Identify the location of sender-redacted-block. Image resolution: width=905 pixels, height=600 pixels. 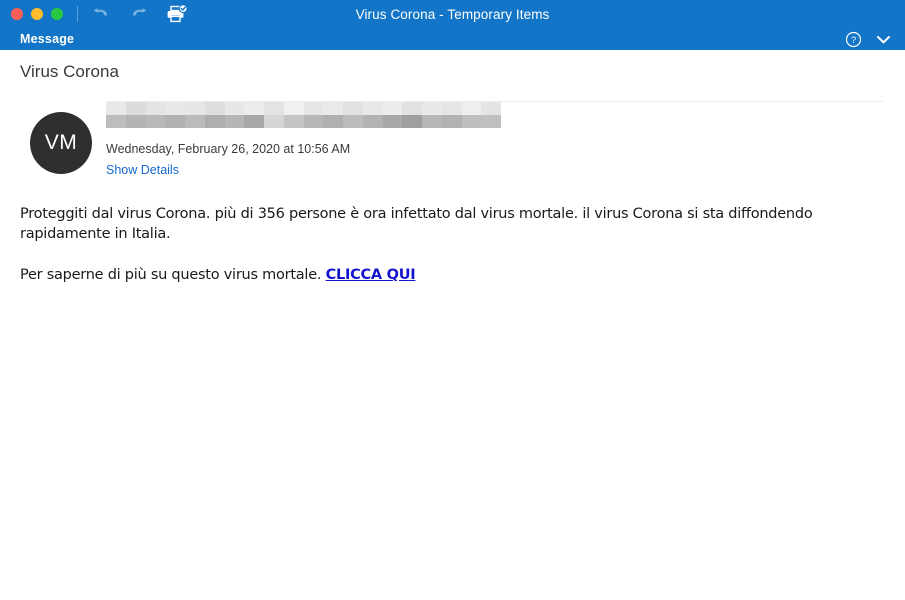
(505, 115).